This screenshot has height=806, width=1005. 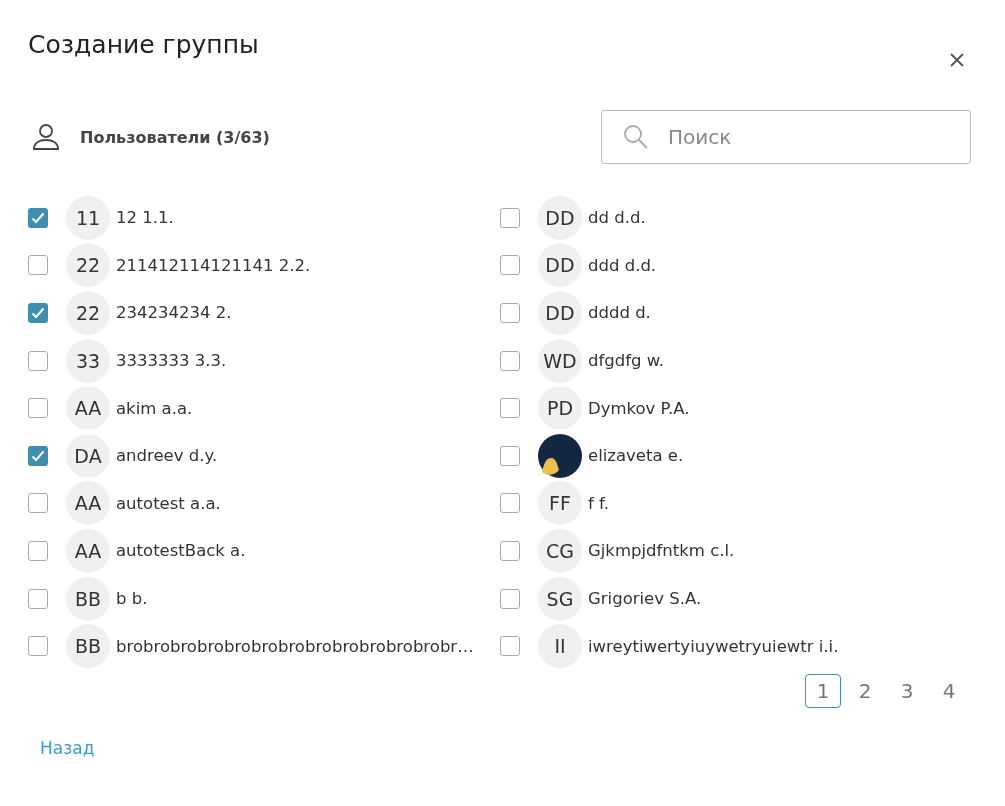 What do you see at coordinates (560, 360) in the screenshot?
I see `avatar: WD` at bounding box center [560, 360].